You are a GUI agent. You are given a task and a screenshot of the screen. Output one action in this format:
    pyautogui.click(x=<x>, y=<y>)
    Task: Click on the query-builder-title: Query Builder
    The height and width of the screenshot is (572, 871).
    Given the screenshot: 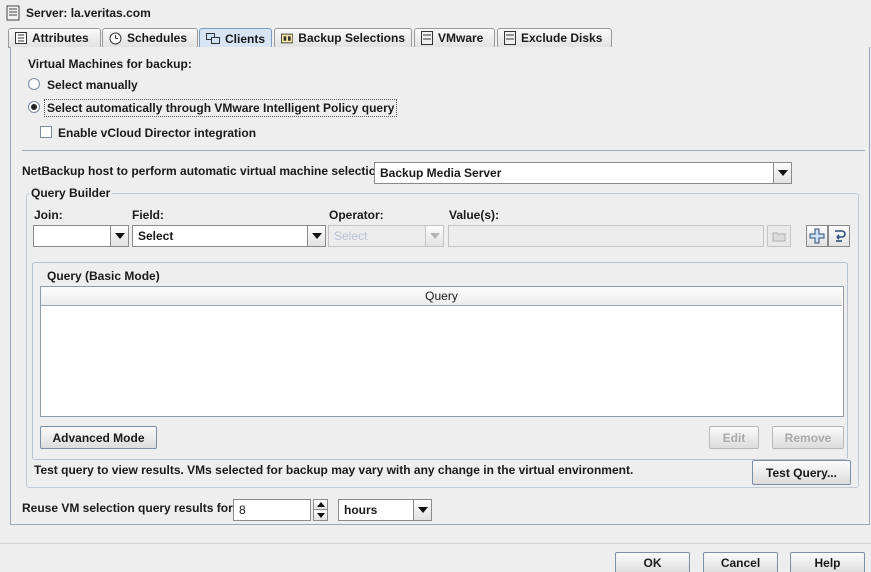 What is the action you would take?
    pyautogui.click(x=71, y=193)
    